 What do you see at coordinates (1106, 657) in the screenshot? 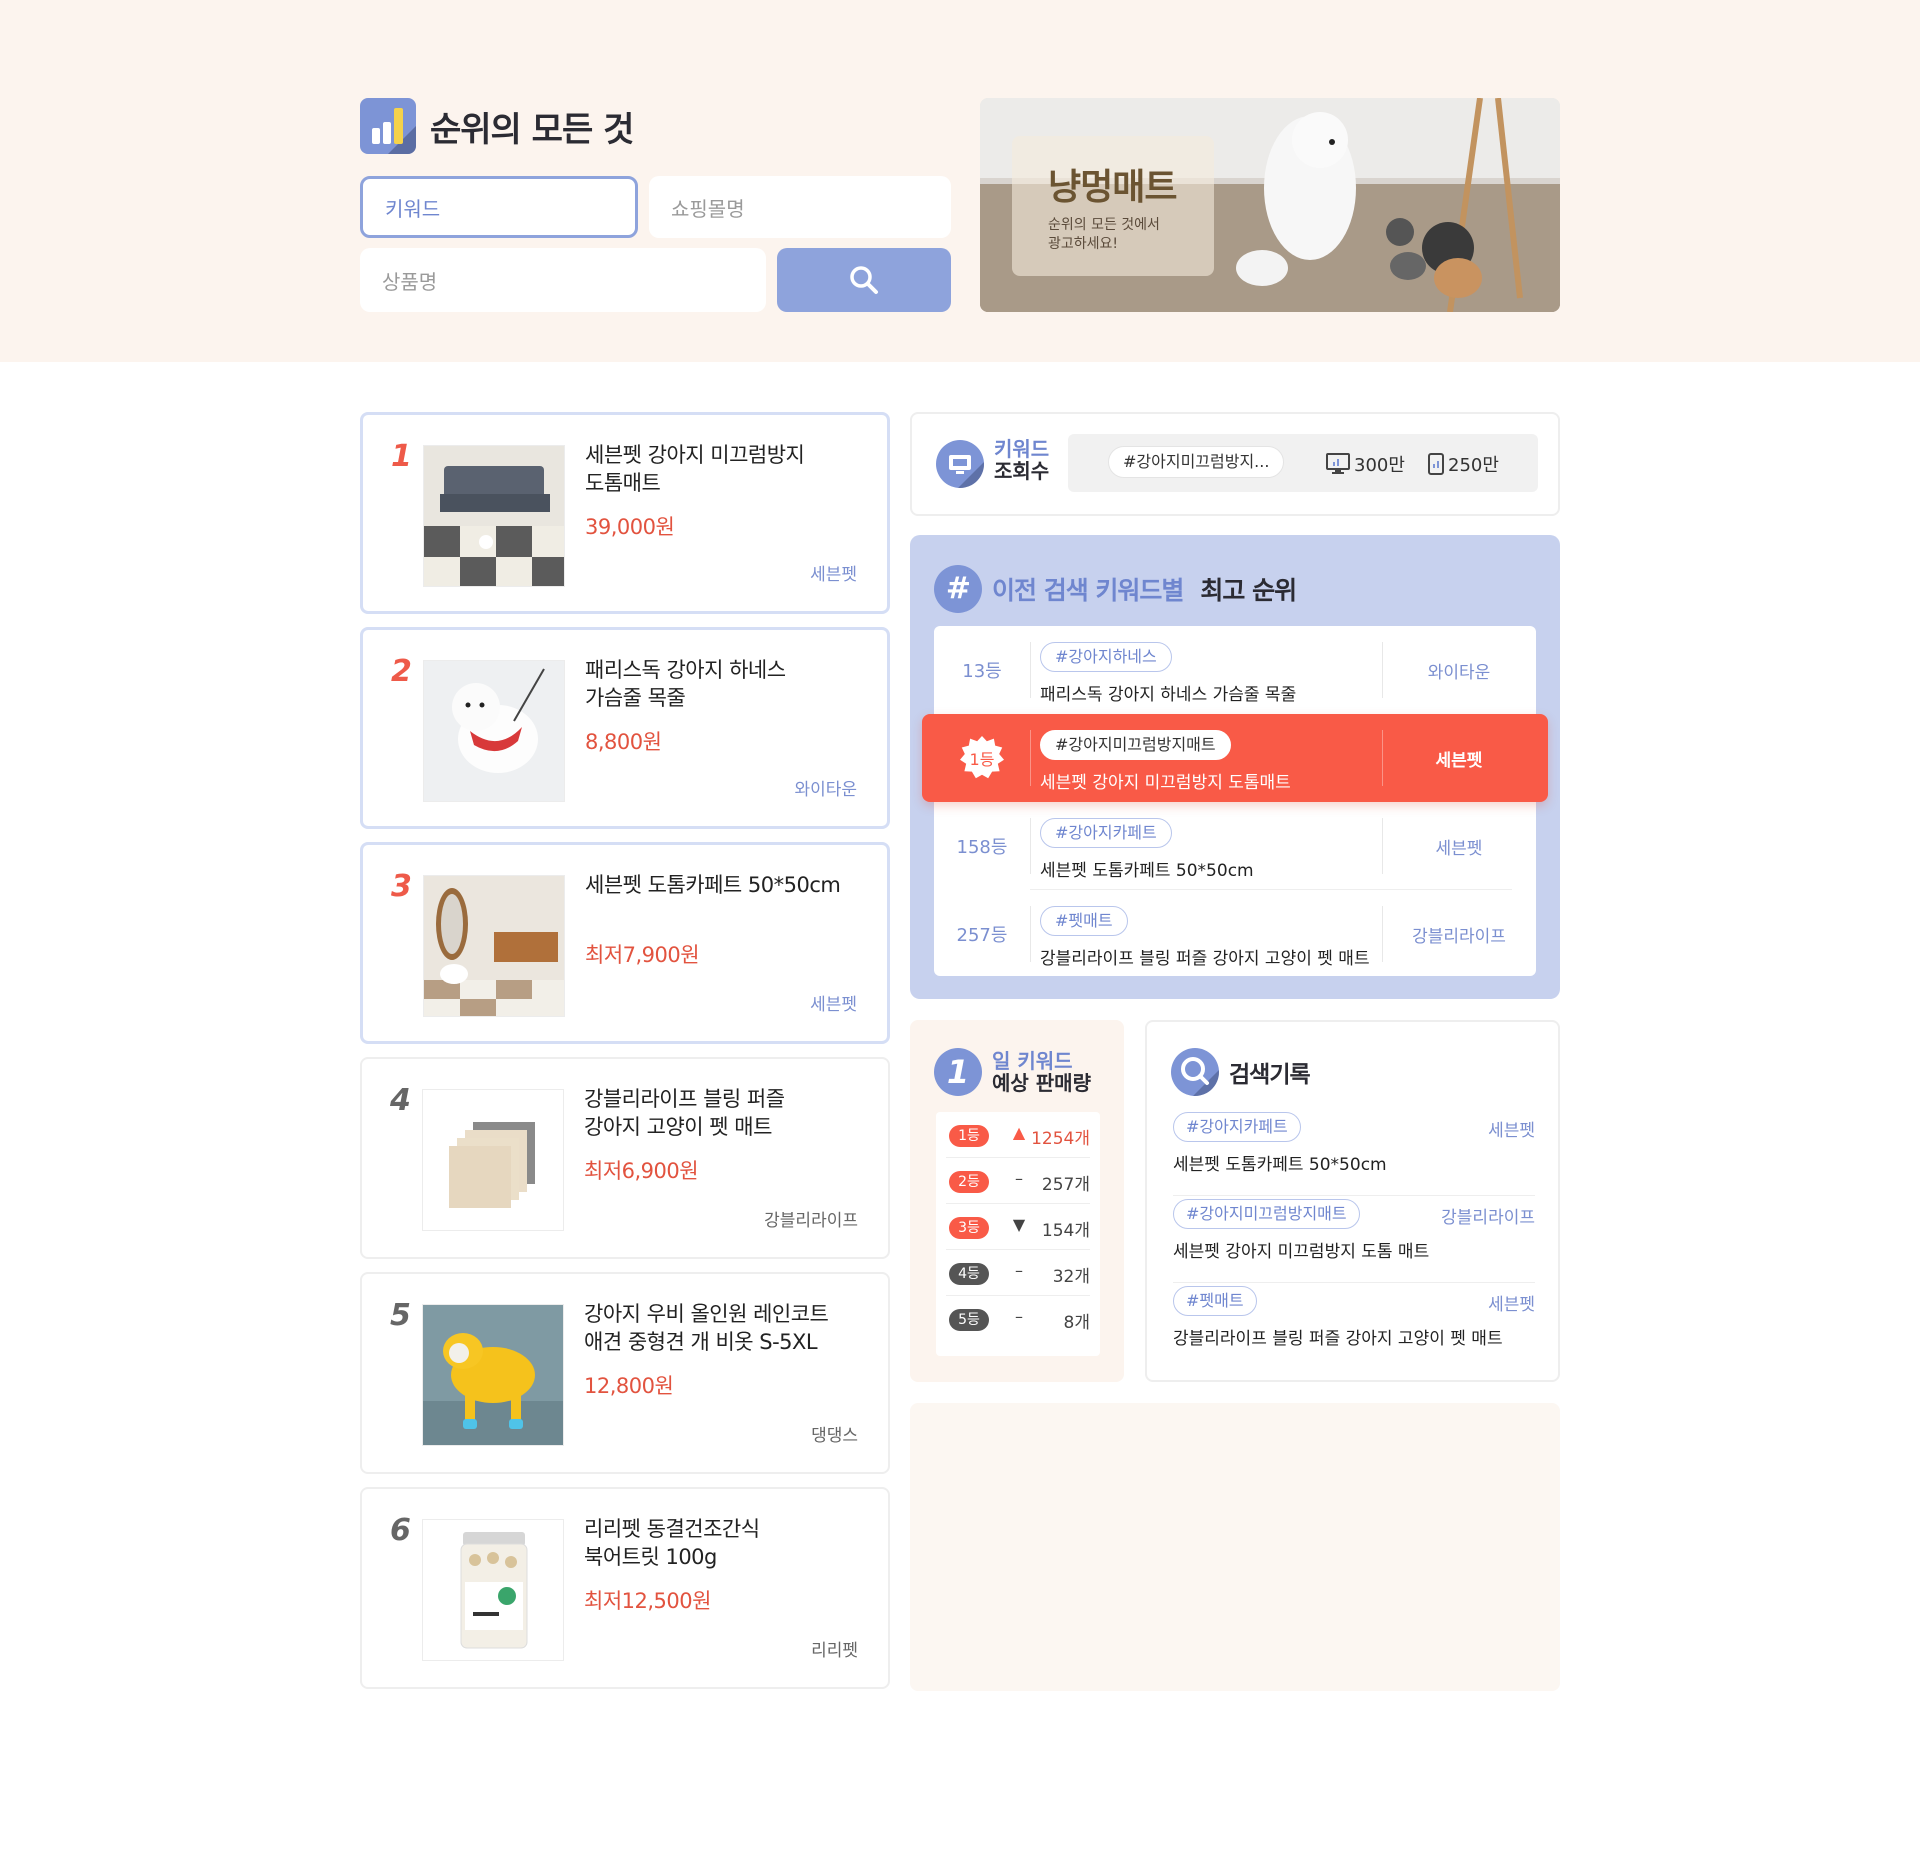
I see `keyword-tag: #강아지하네스` at bounding box center [1106, 657].